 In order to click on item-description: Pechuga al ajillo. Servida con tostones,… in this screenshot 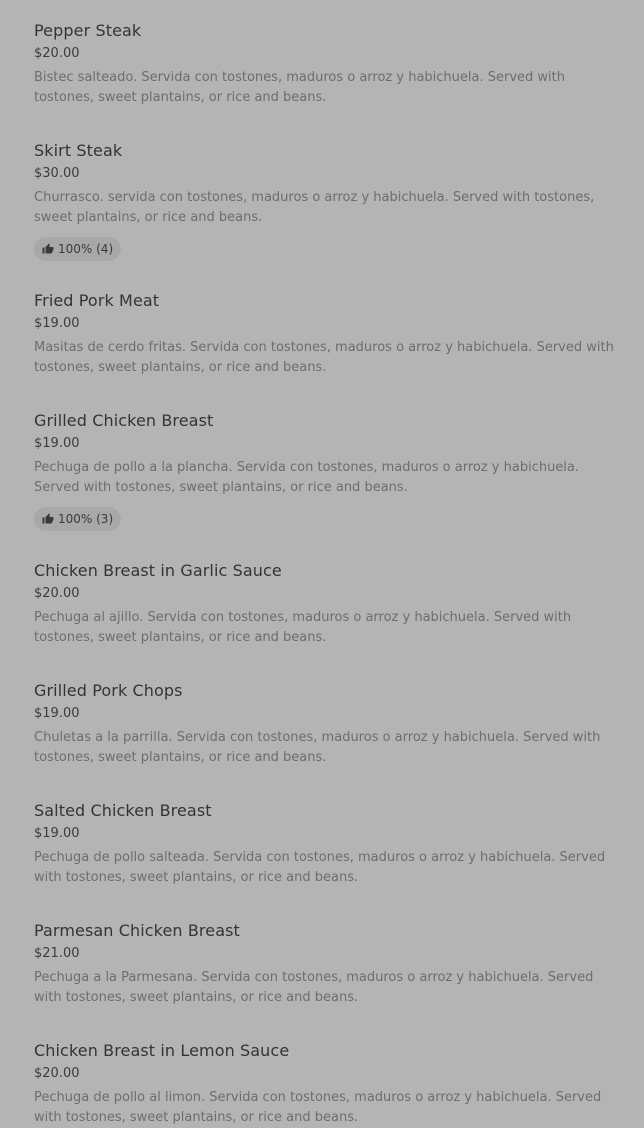, I will do `click(303, 627)`.